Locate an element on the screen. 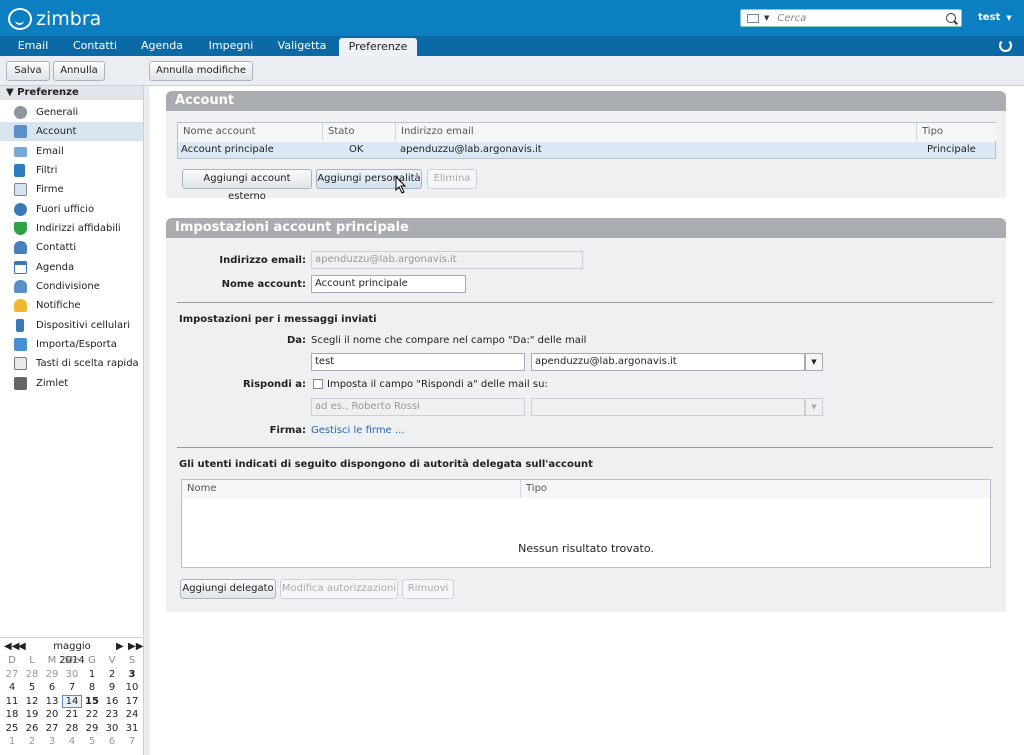 Image resolution: width=1024 pixels, height=755 pixels. calendar-day: 26 is located at coordinates (32, 729).